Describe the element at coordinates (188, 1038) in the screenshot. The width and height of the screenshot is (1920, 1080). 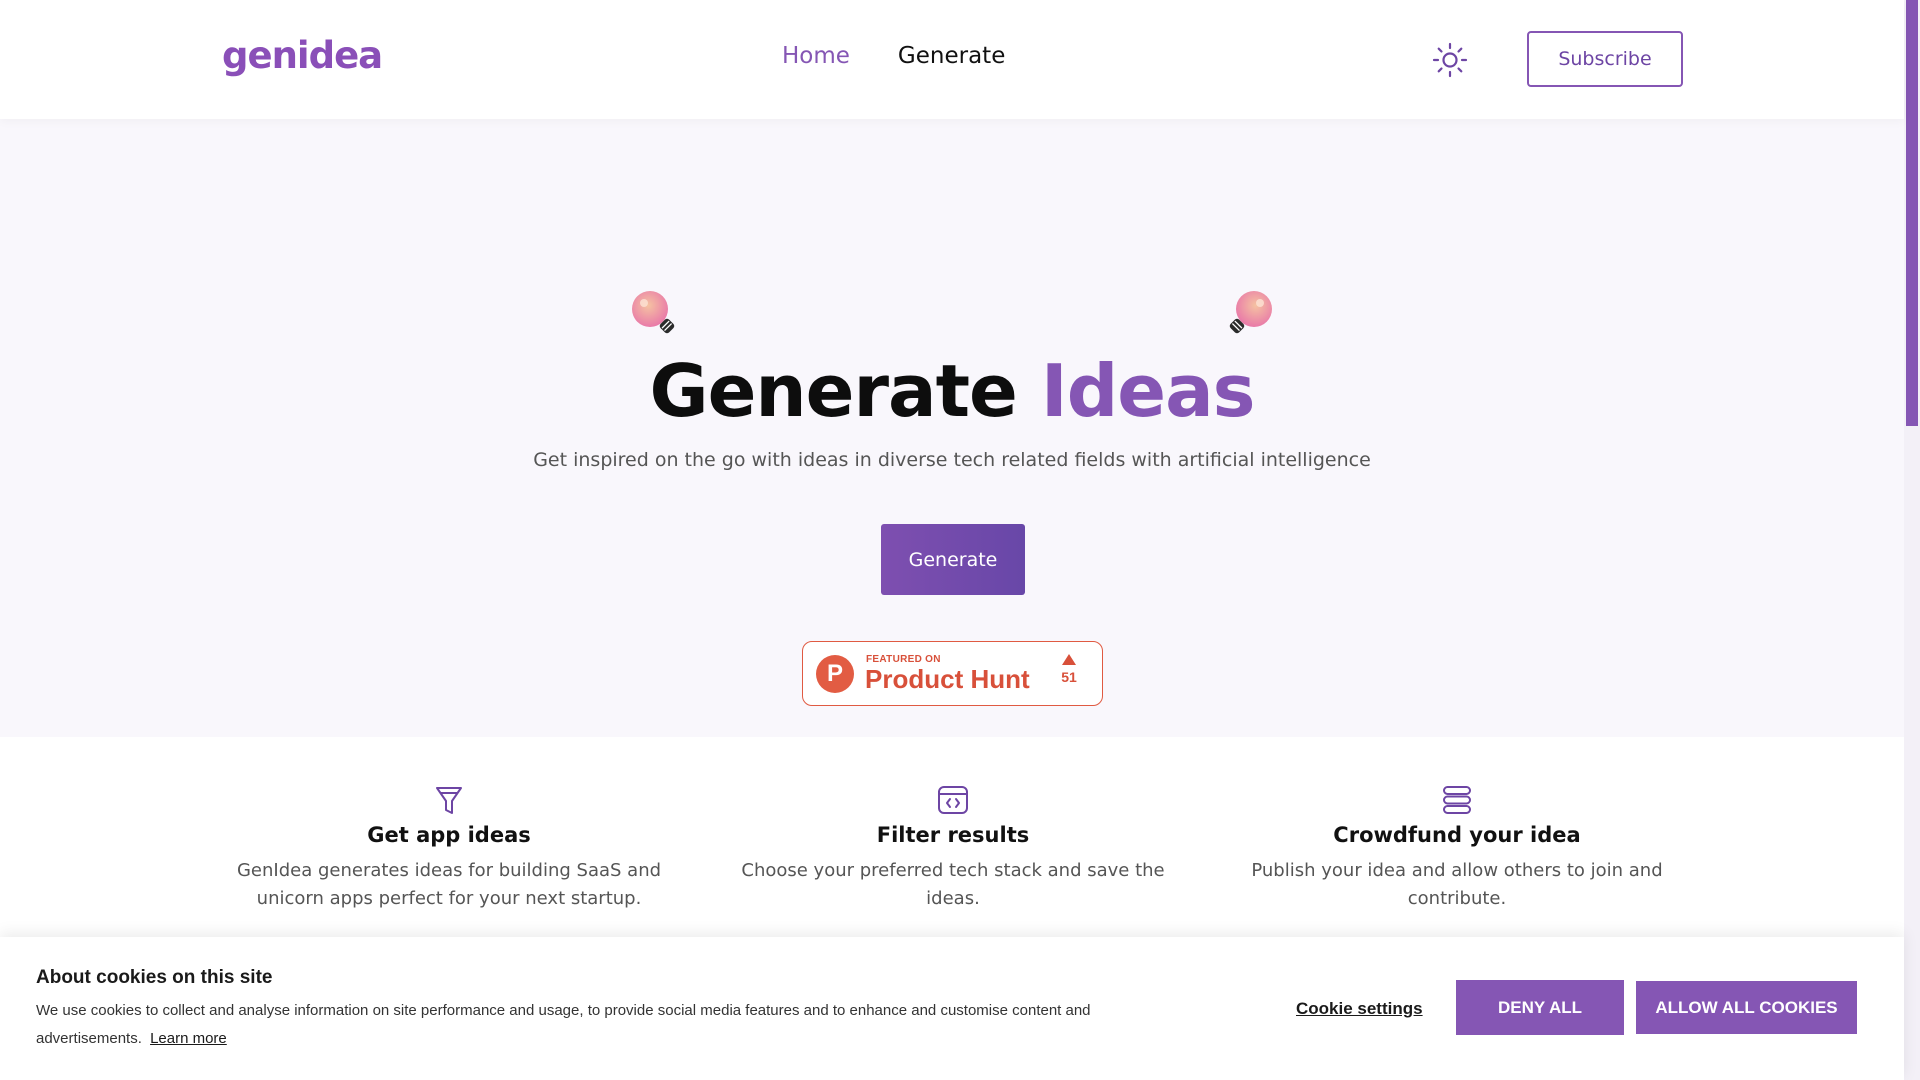
I see `learn-more-link: Learn more` at that location.